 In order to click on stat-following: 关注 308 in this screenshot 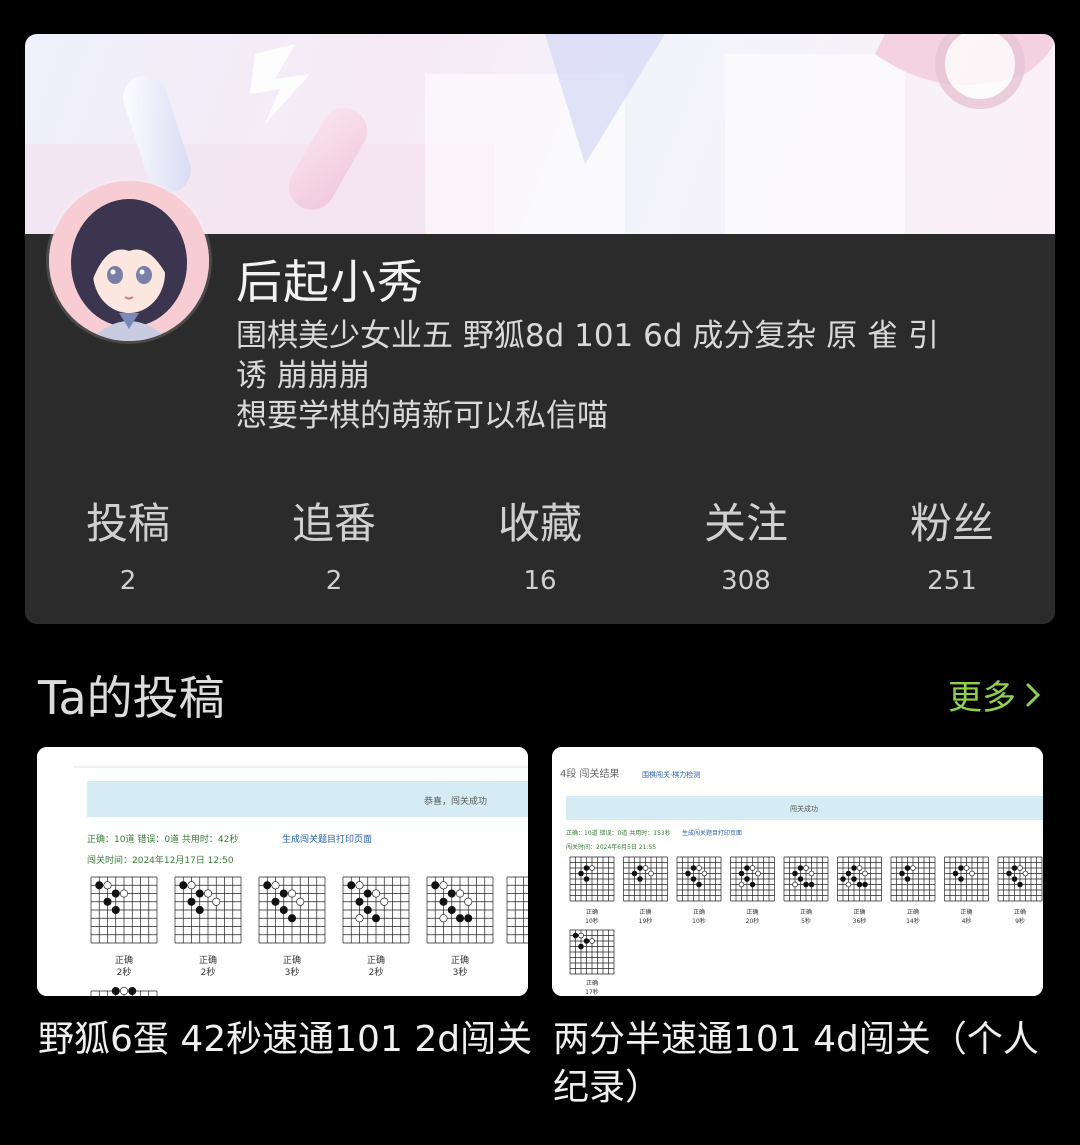, I will do `click(746, 546)`.